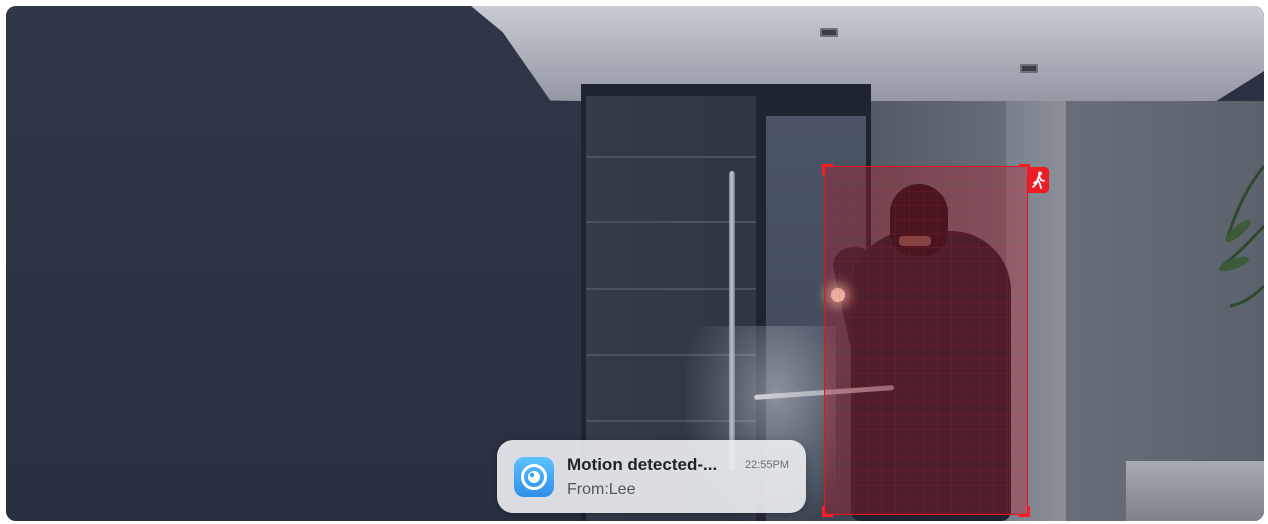 Image resolution: width=1268 pixels, height=524 pixels. I want to click on person-detection-box, so click(926, 340).